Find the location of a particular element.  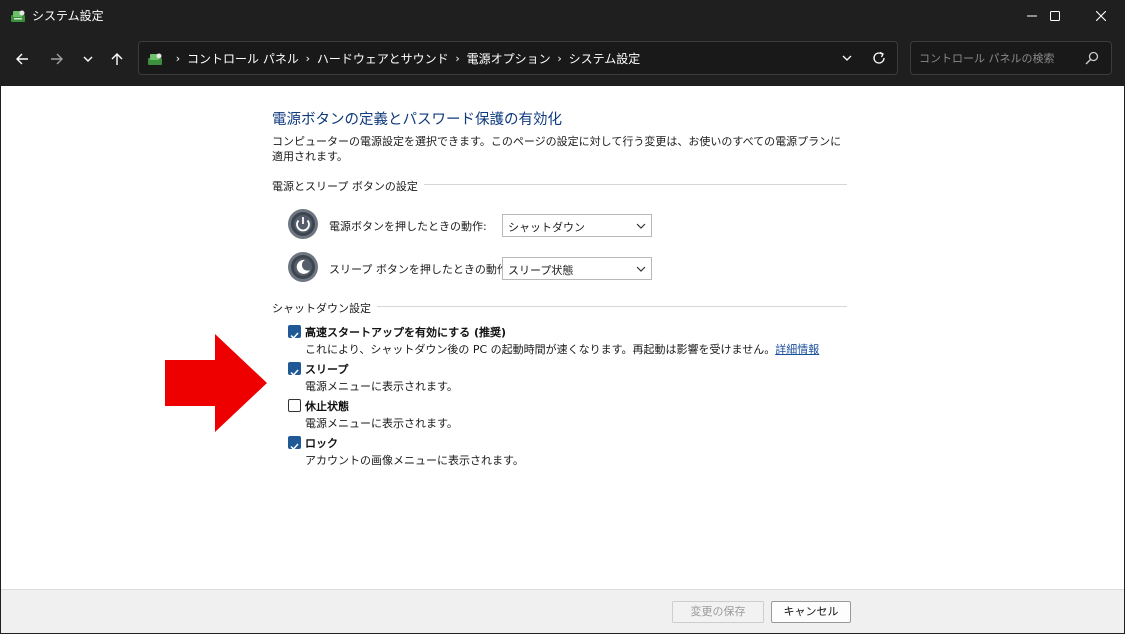

maximize-icon is located at coordinates (1055, 16).